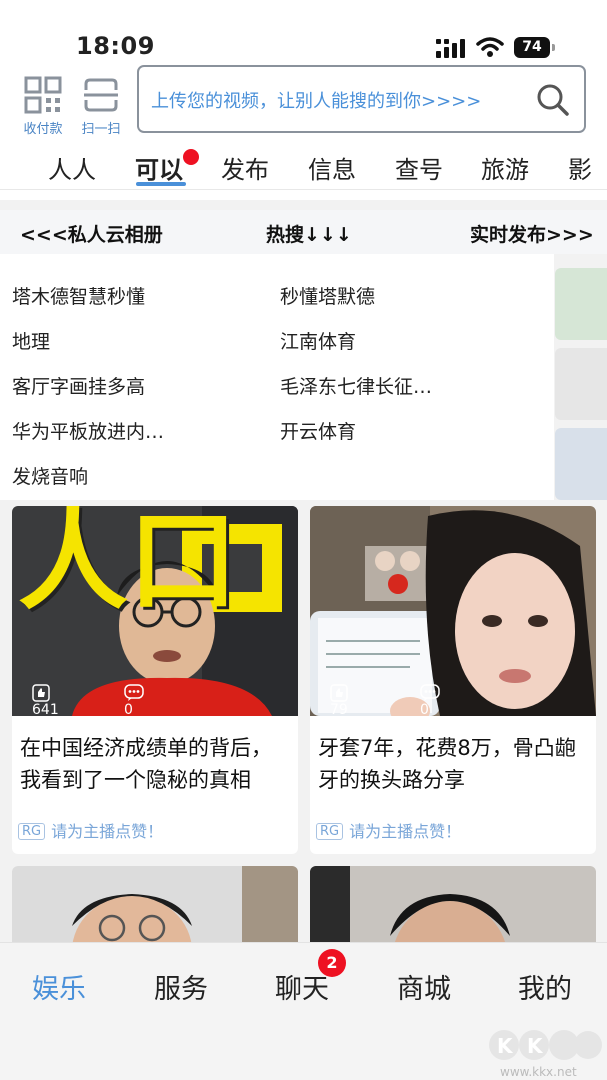  I want to click on bottom-nav: 娱乐 服务 聊天 2 商城 我的 K K www.kkx.net, so click(303, 1011).